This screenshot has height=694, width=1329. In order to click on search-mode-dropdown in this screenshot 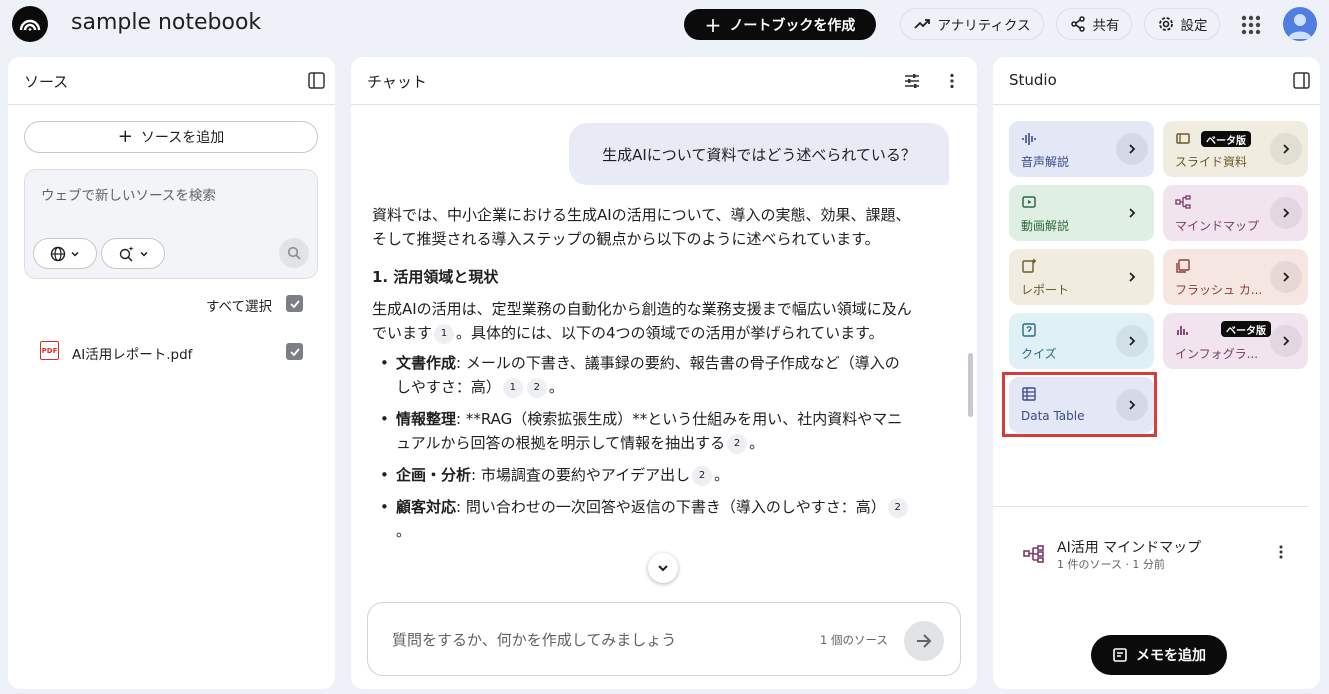, I will do `click(133, 253)`.